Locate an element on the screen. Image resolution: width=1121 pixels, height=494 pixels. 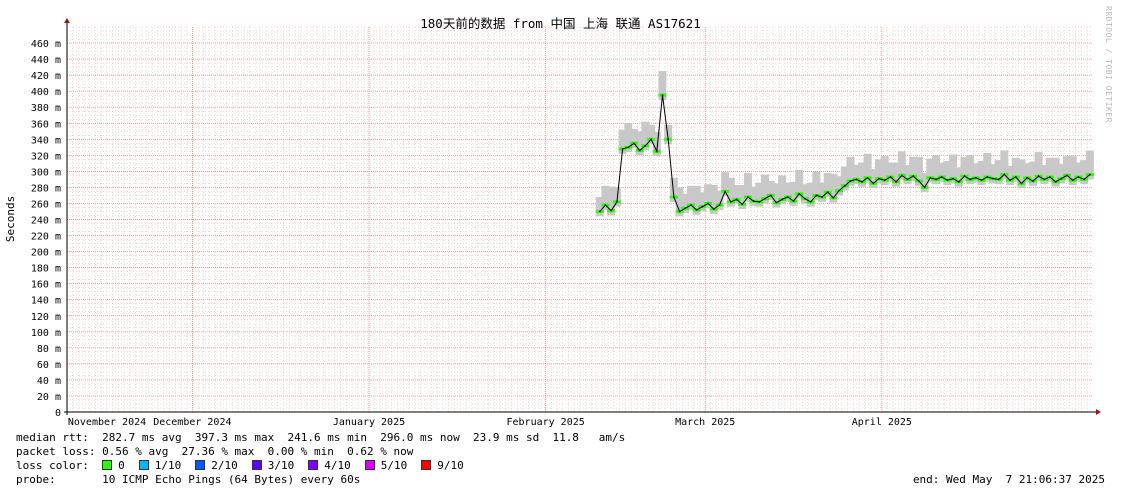
loss-color-swatches: 0 1/10 2/10 3/10 4/10 5/10 9/10 is located at coordinates (290, 465).